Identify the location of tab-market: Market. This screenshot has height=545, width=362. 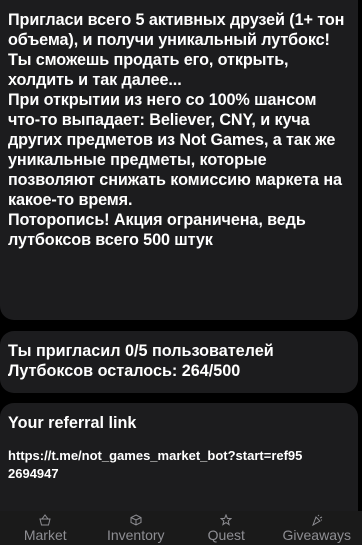
(45, 528).